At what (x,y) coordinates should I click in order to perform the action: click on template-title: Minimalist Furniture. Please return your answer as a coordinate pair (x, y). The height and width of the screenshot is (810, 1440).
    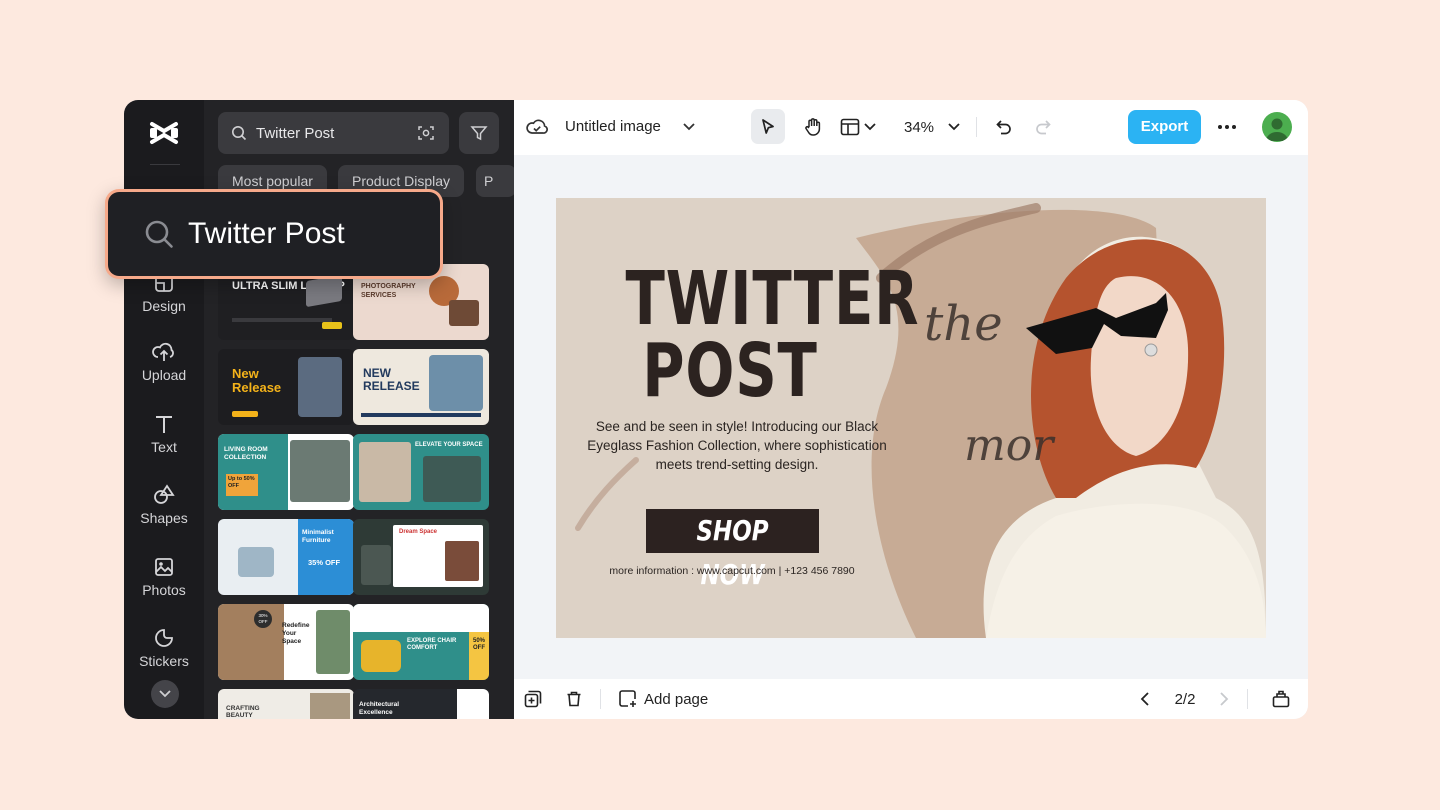
    Looking at the image, I should click on (318, 536).